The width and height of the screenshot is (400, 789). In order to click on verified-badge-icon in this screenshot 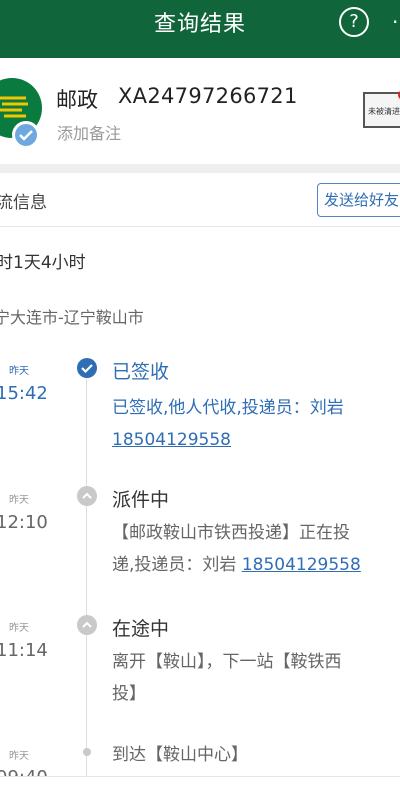, I will do `click(26, 135)`.